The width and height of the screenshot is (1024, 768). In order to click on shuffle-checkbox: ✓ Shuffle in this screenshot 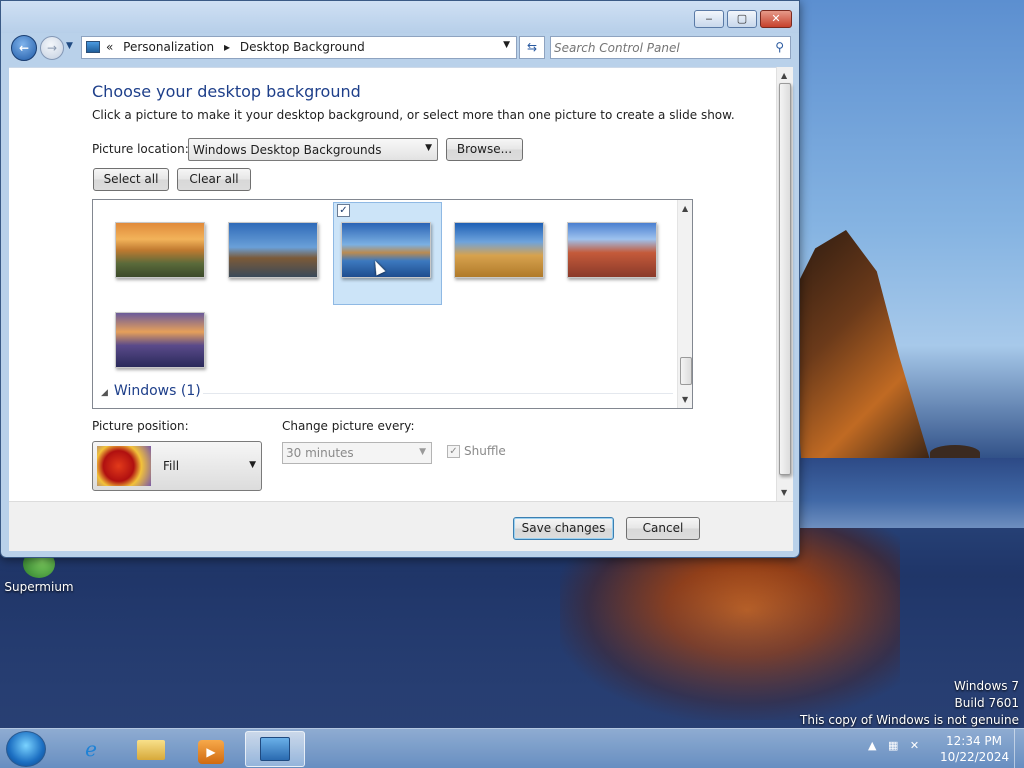, I will do `click(476, 451)`.